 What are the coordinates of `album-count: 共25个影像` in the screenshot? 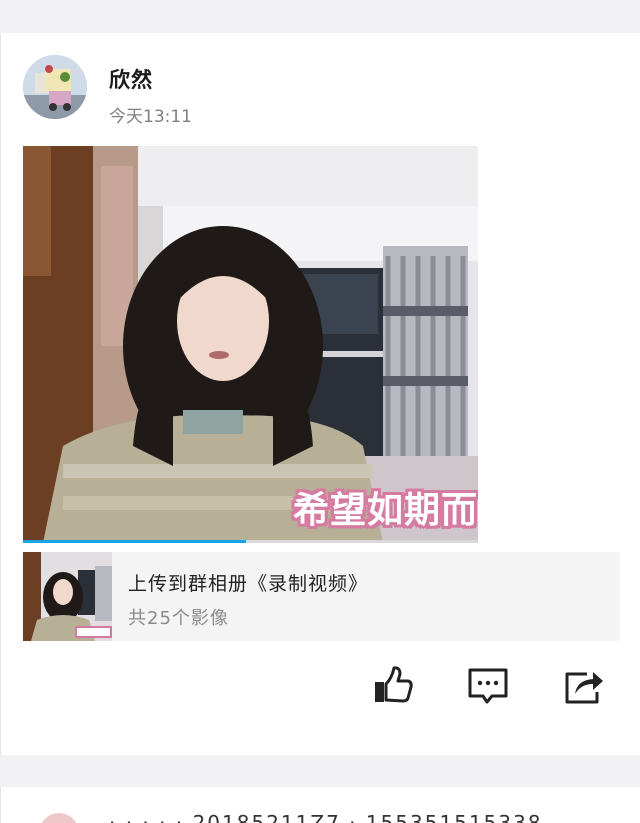 It's located at (178, 618).